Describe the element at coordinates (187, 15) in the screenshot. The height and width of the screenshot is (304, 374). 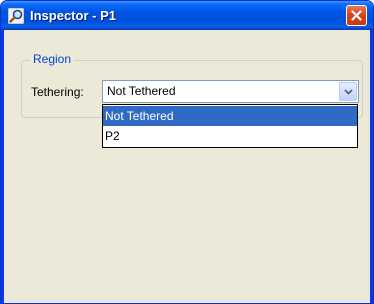
I see `title-bar: Inspector - P1` at that location.